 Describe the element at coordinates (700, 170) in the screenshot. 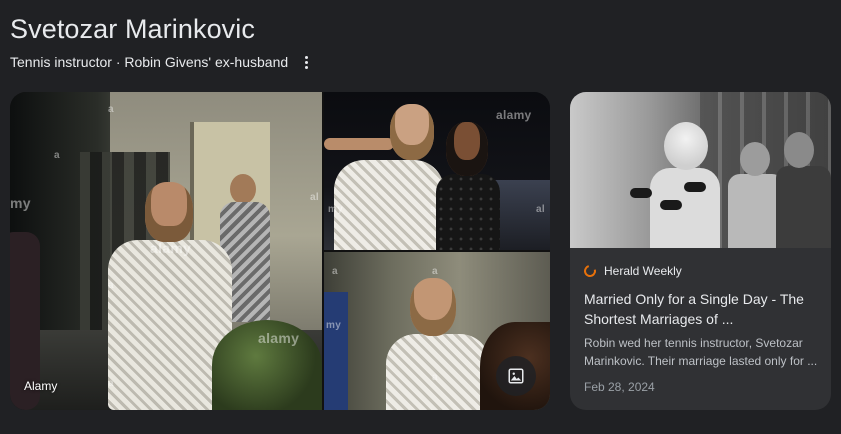

I see `article-thumbnail` at that location.